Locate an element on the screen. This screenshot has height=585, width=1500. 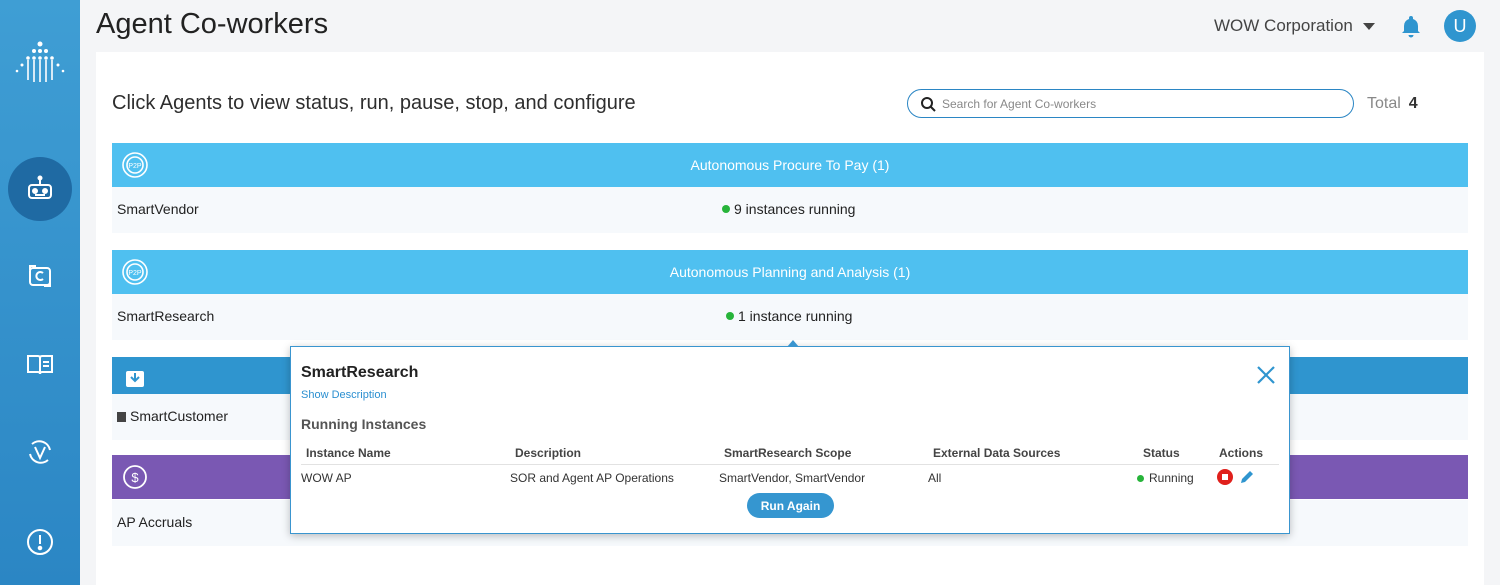
v-cycle-icon is located at coordinates (40, 452).